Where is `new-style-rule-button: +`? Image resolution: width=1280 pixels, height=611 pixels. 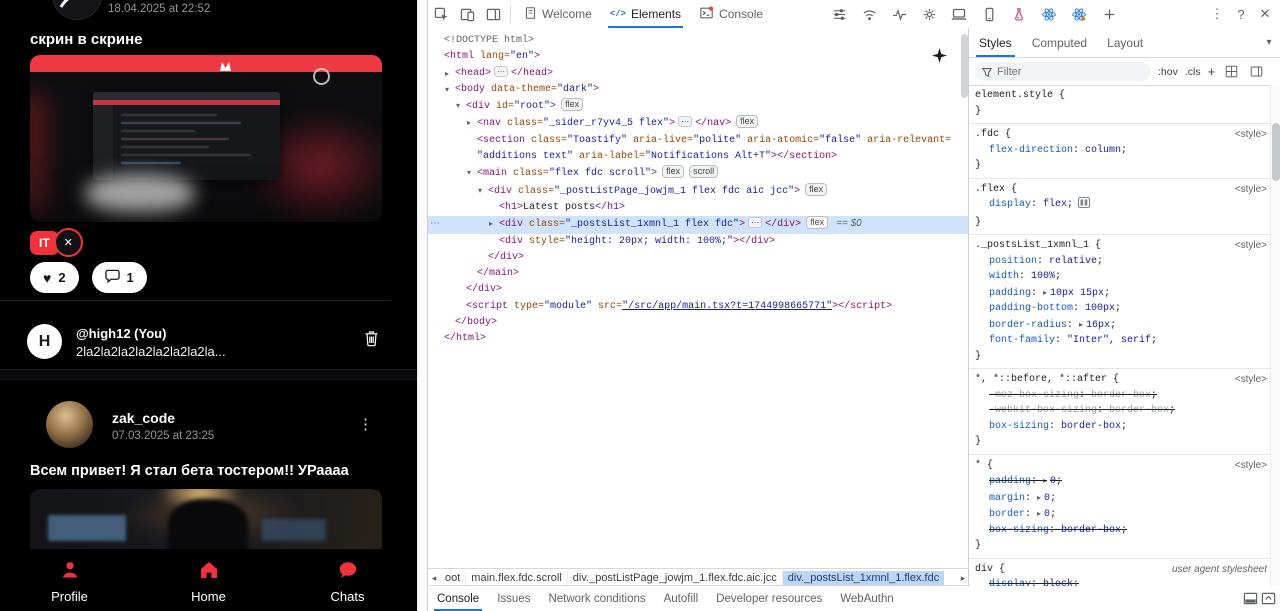 new-style-rule-button: + is located at coordinates (1212, 71).